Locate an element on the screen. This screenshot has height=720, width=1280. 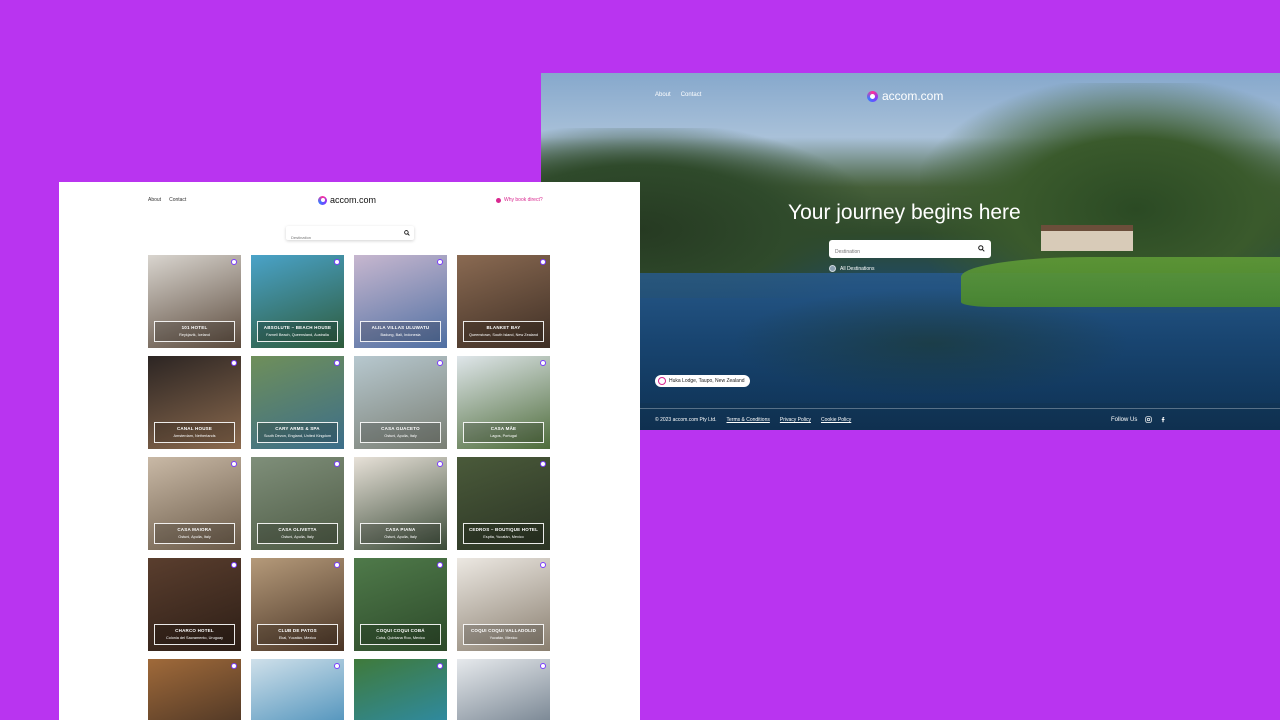
listing-search-box is located at coordinates (350, 235).